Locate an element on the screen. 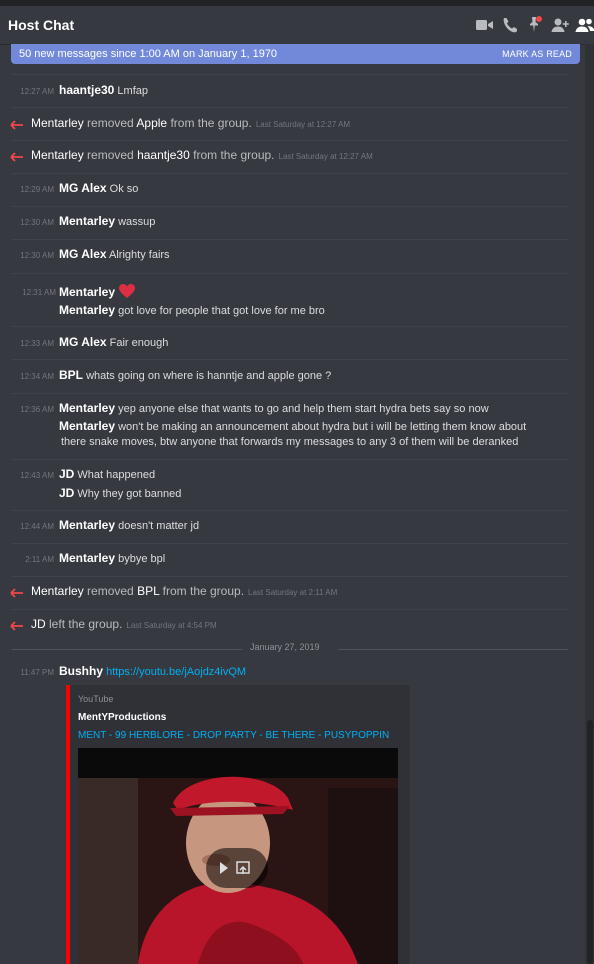  system-target: BPL is located at coordinates (148, 591).